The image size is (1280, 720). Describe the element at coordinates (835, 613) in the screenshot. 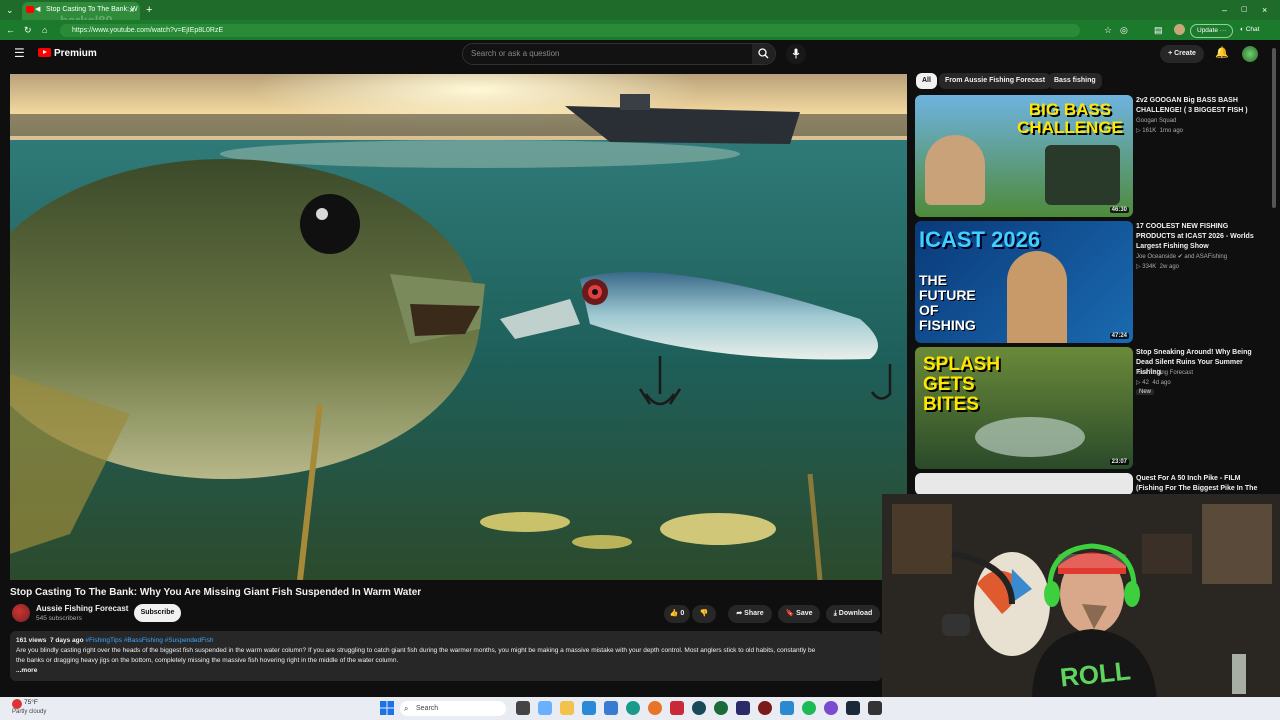

I see `download-icon: ⤓` at that location.